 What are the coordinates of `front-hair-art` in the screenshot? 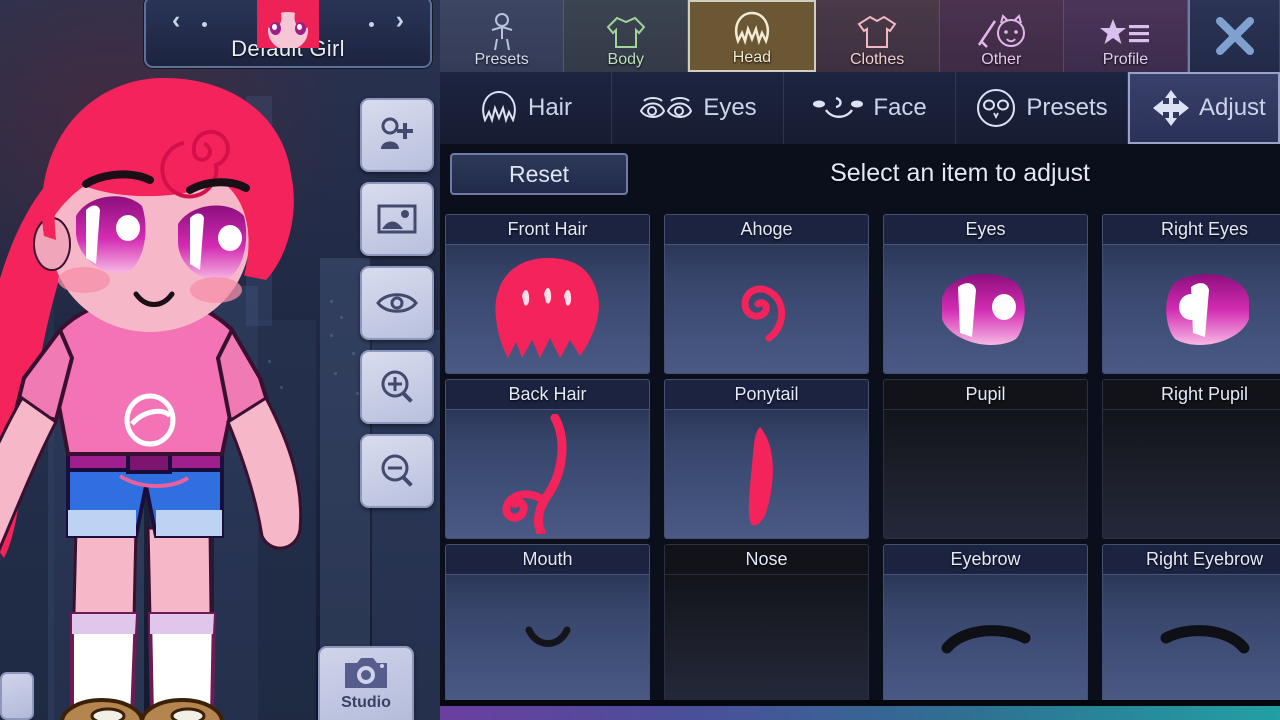 It's located at (546, 308).